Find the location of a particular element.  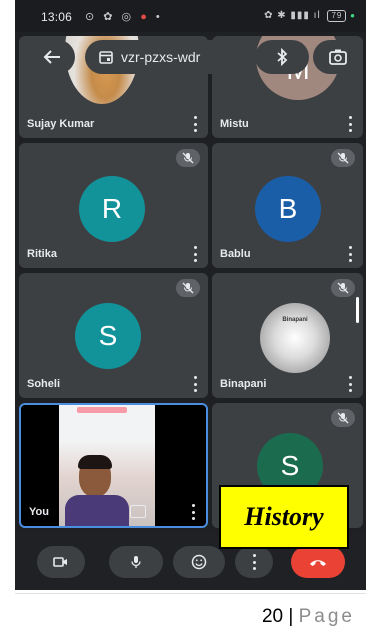

ceiling-light is located at coordinates (102, 410).